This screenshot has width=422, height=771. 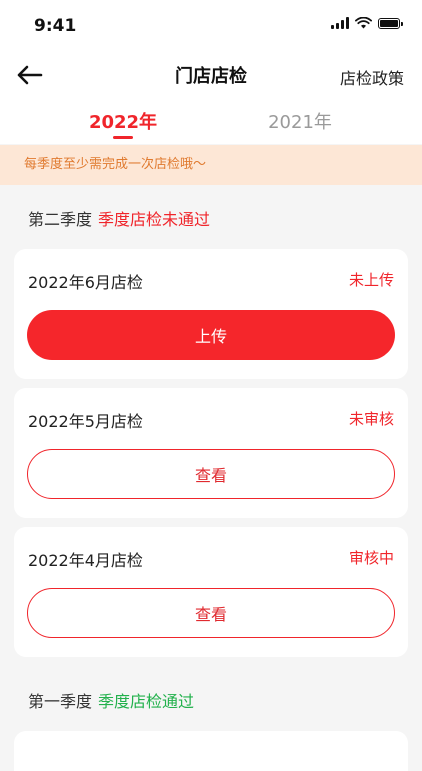 I want to click on tab-indicator, so click(x=123, y=137).